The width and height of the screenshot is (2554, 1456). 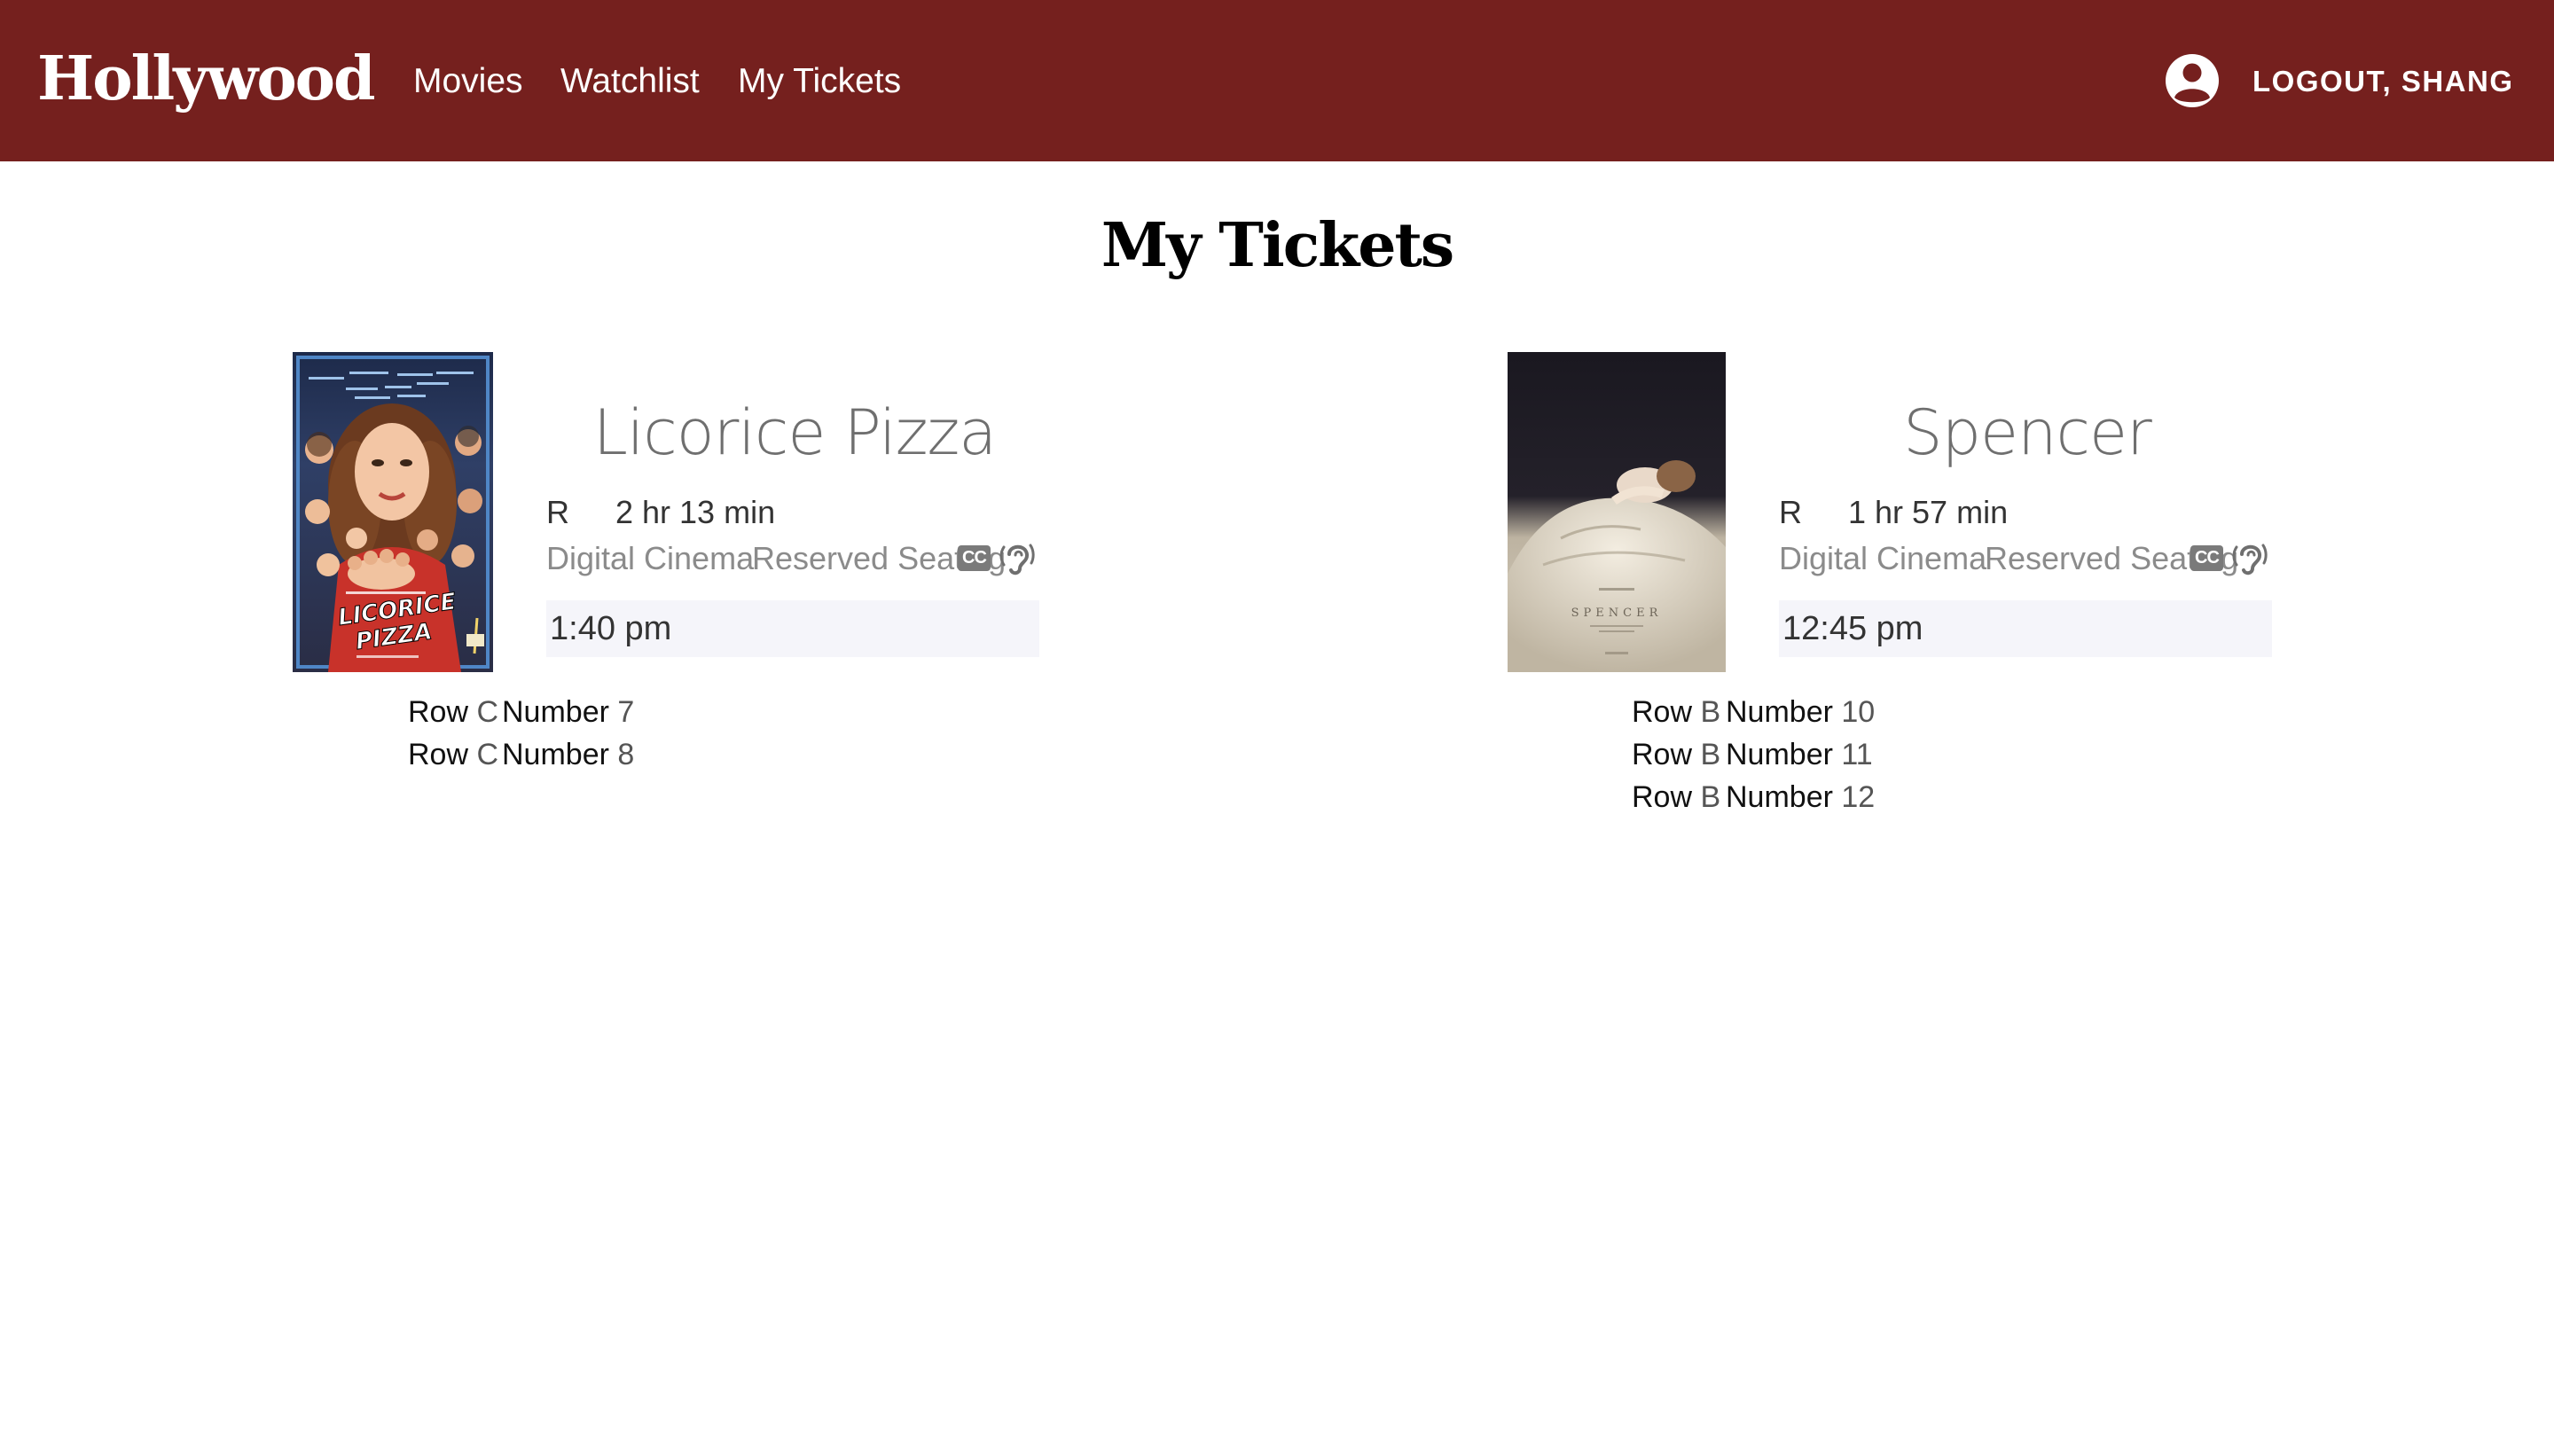 What do you see at coordinates (468, 81) in the screenshot?
I see `nav-movies-link: Movies` at bounding box center [468, 81].